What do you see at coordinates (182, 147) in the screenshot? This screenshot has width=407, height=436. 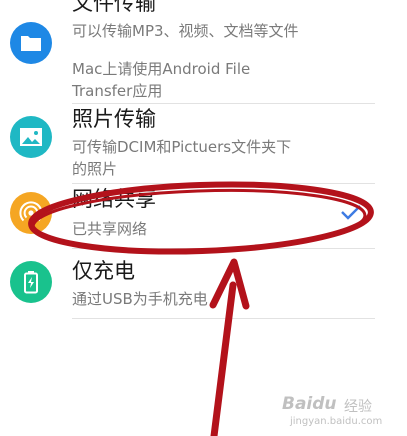 I see `option-description-line: 可传输DCIM和Pictuers文件夹下` at bounding box center [182, 147].